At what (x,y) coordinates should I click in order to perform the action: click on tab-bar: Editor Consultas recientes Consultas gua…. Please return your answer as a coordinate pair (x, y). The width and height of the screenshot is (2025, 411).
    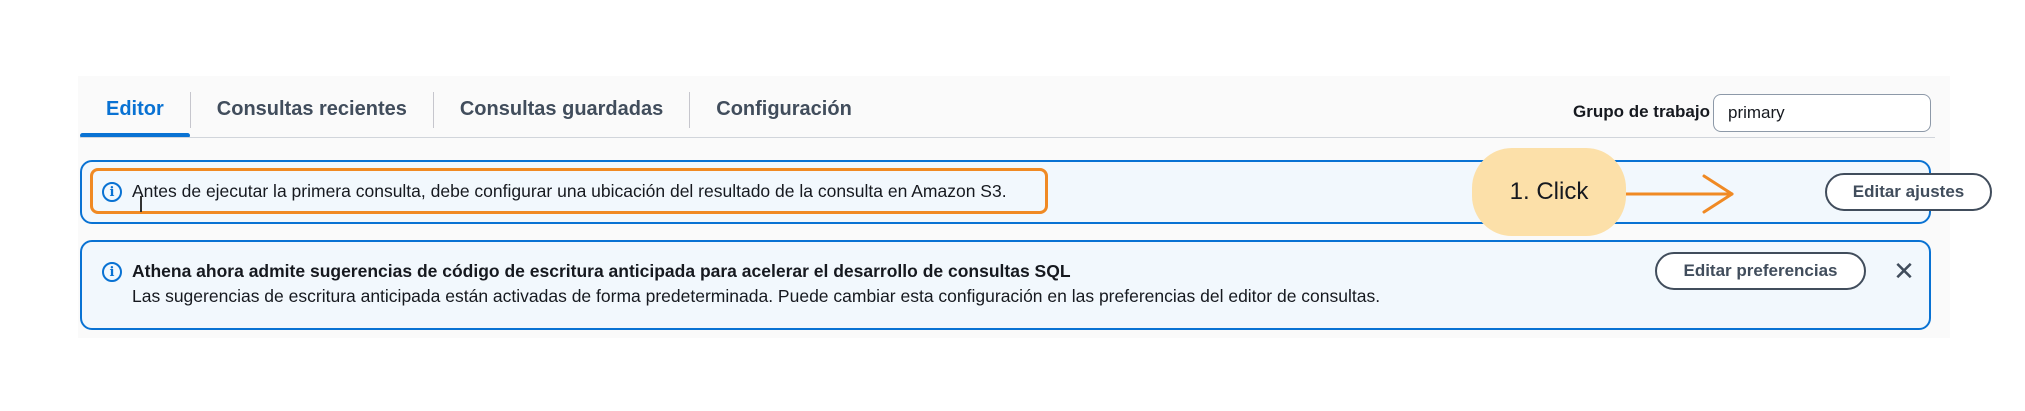
    Looking at the image, I should click on (479, 115).